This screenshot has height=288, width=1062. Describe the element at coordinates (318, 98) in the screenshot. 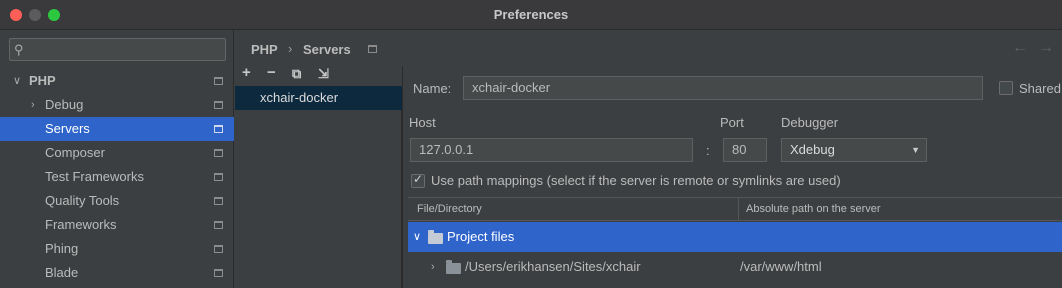

I see `server-list-item: xchair-docker` at that location.